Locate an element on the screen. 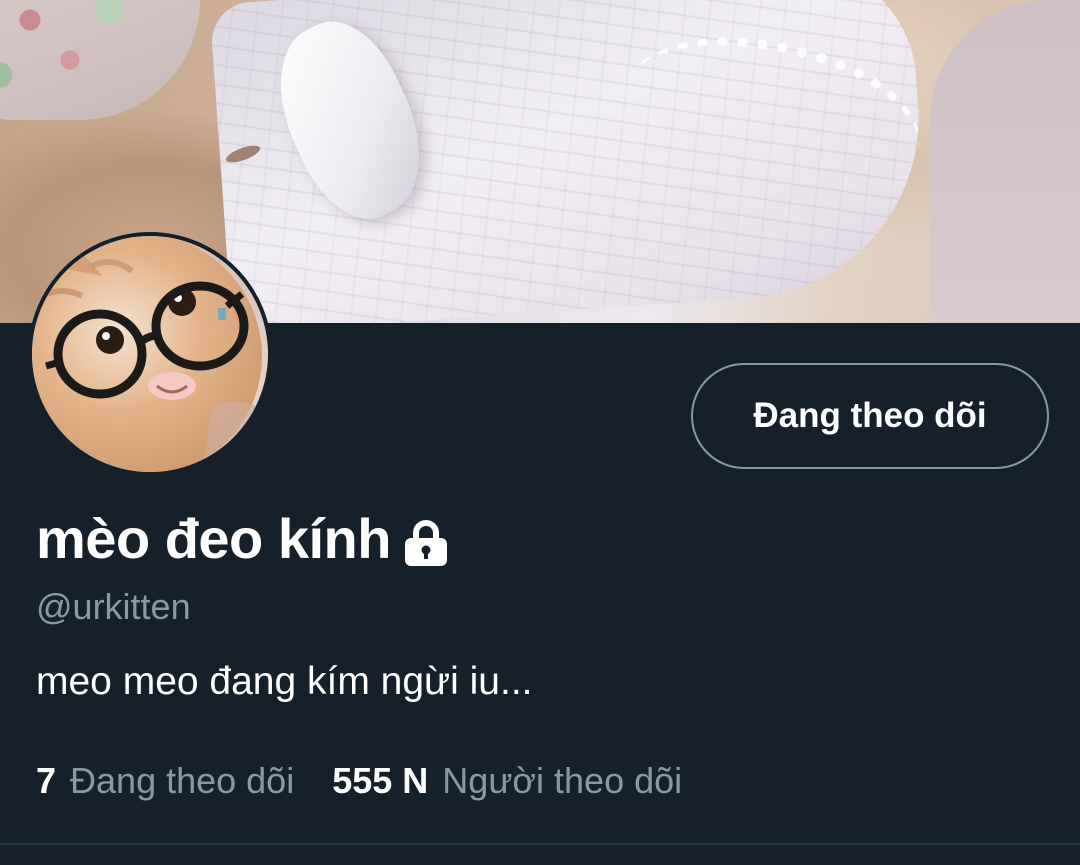  display-name: mèo đeo kính is located at coordinates (213, 538).